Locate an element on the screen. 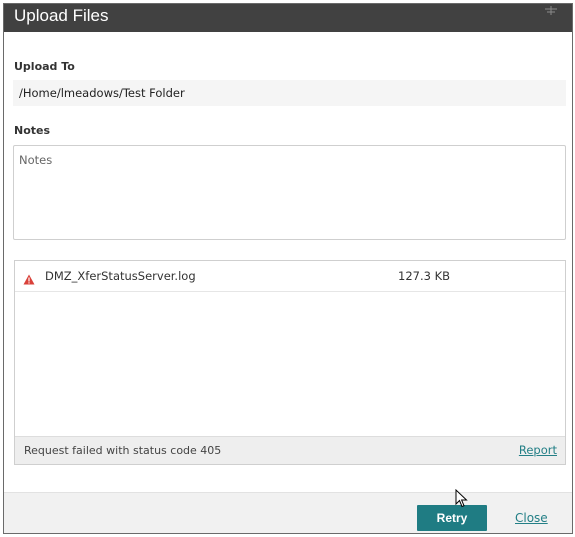  retry-button: Retry is located at coordinates (452, 518).